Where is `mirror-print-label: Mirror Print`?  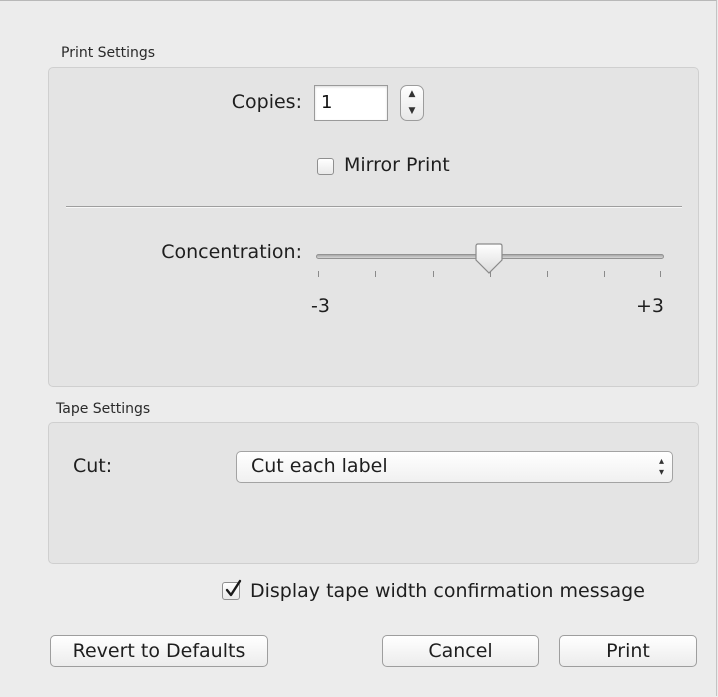 mirror-print-label: Mirror Print is located at coordinates (397, 165).